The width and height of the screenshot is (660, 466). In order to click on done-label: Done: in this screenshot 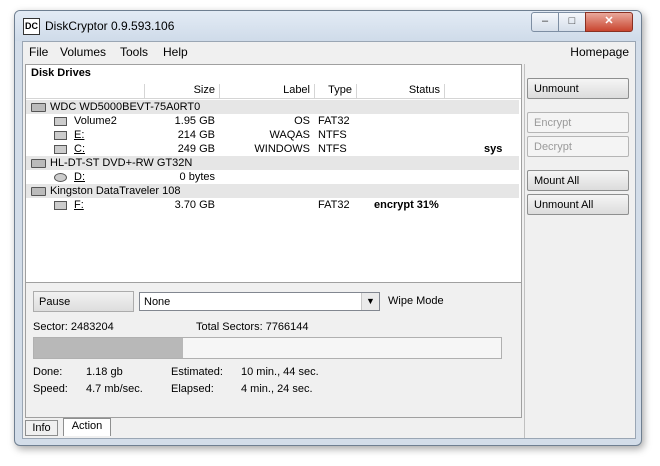, I will do `click(48, 372)`.